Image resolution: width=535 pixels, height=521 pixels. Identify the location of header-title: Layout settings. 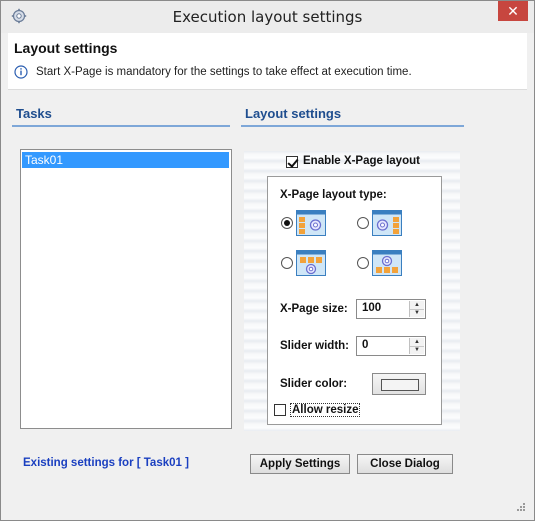
(66, 48).